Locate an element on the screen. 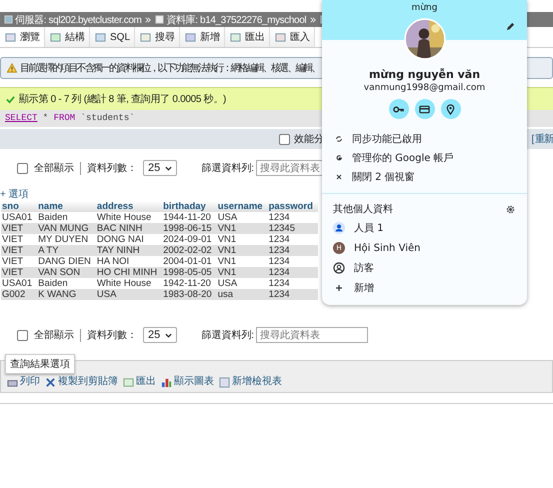 The image size is (553, 488). table-cell: usa is located at coordinates (242, 294).